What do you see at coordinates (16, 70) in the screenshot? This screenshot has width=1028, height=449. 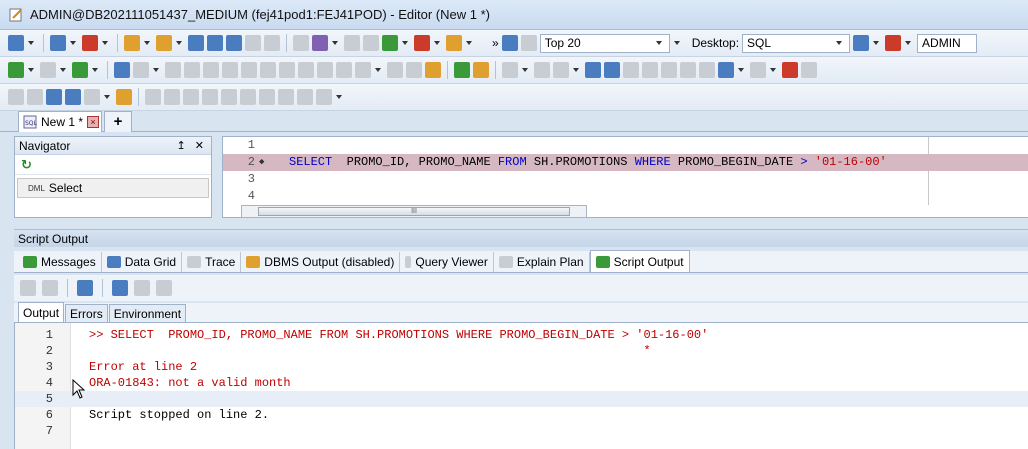 I see `run-statement-icon` at bounding box center [16, 70].